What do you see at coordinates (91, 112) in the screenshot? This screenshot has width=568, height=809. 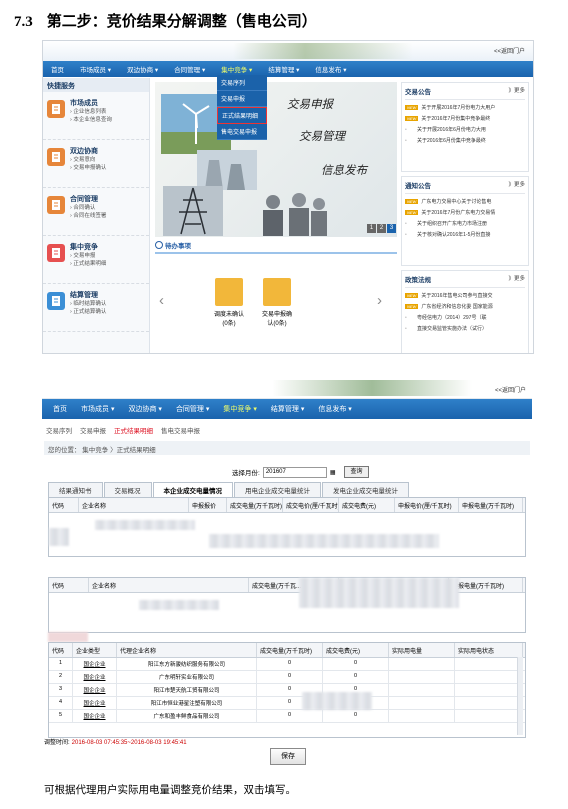 I see `quick-item-link: › 企业信息列表` at bounding box center [91, 112].